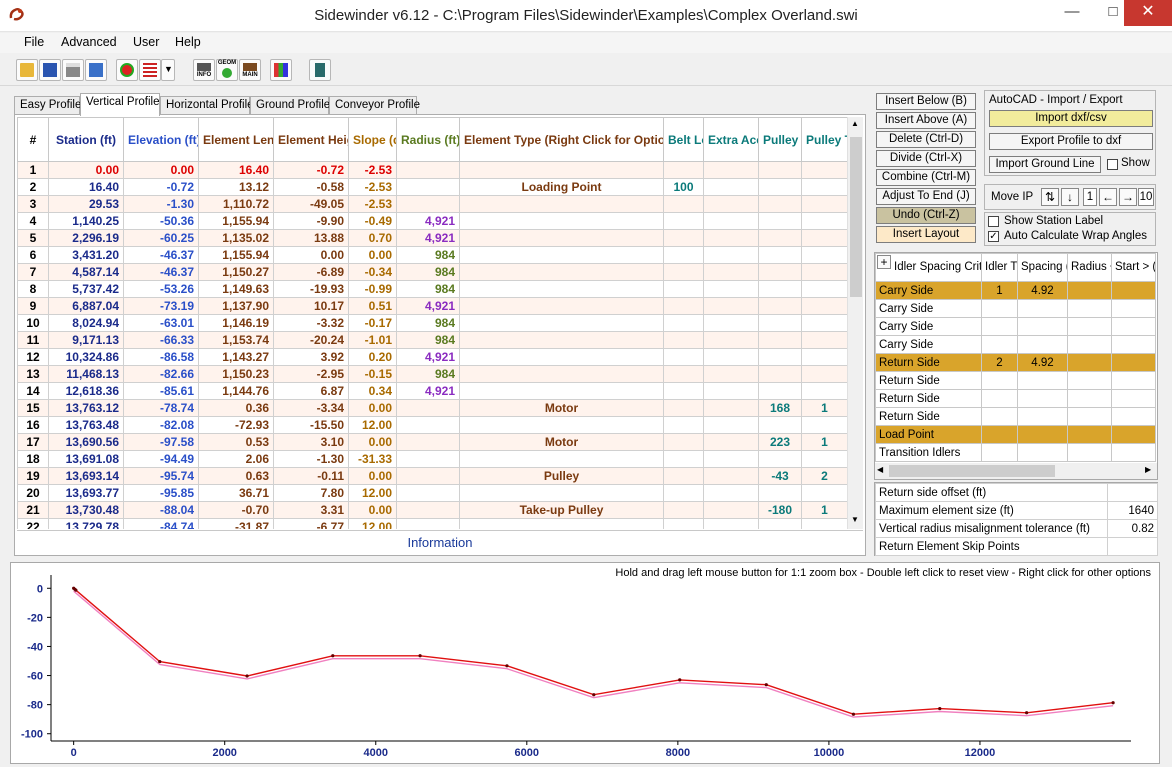 This screenshot has width=1172, height=767. Describe the element at coordinates (311, 238) in the screenshot. I see `grid-cell: 13.88` at that location.